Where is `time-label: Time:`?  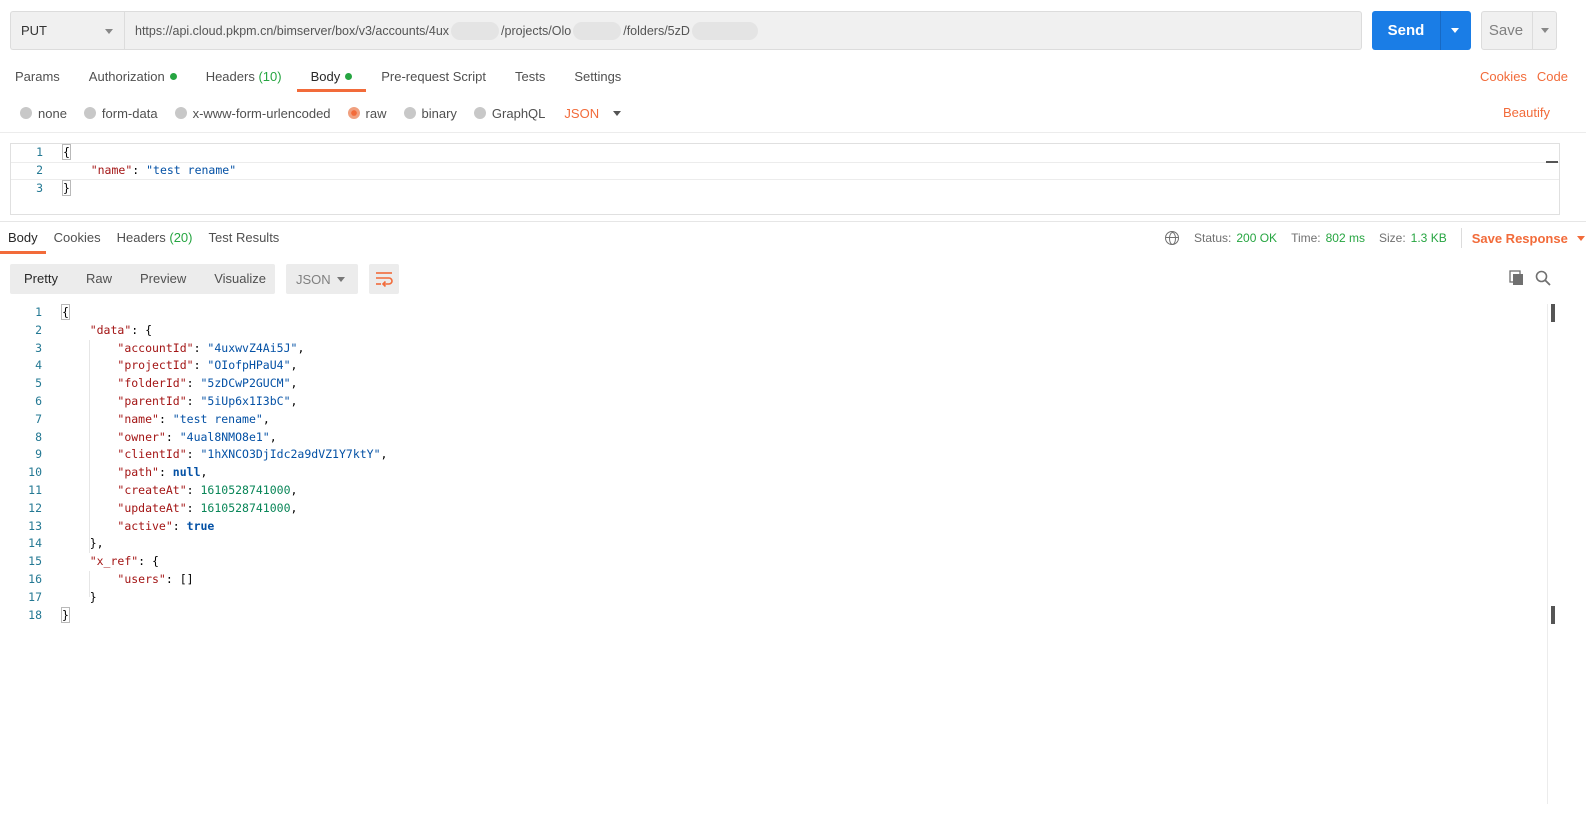 time-label: Time: is located at coordinates (1306, 238).